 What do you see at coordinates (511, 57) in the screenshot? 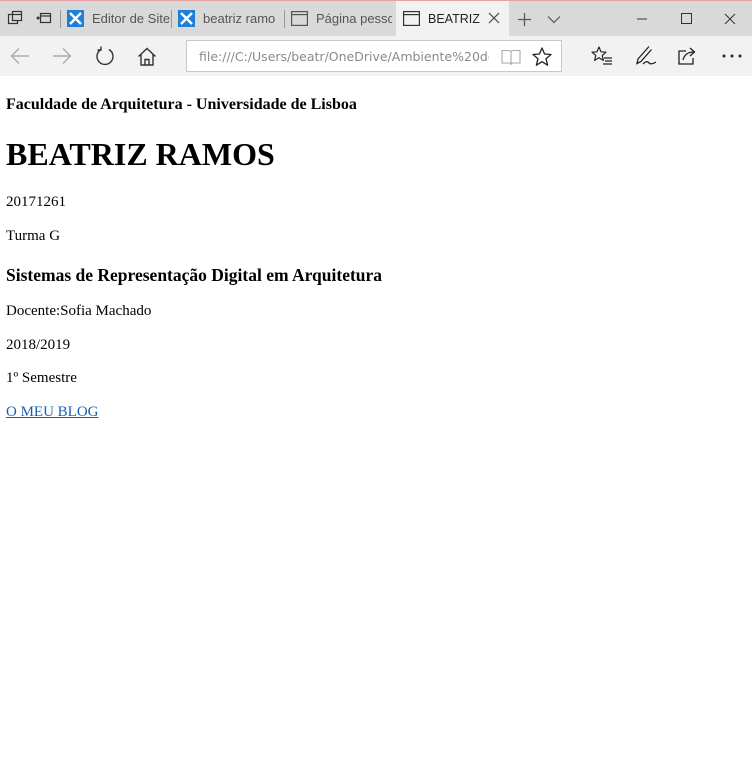
I see `reading-view-icon` at bounding box center [511, 57].